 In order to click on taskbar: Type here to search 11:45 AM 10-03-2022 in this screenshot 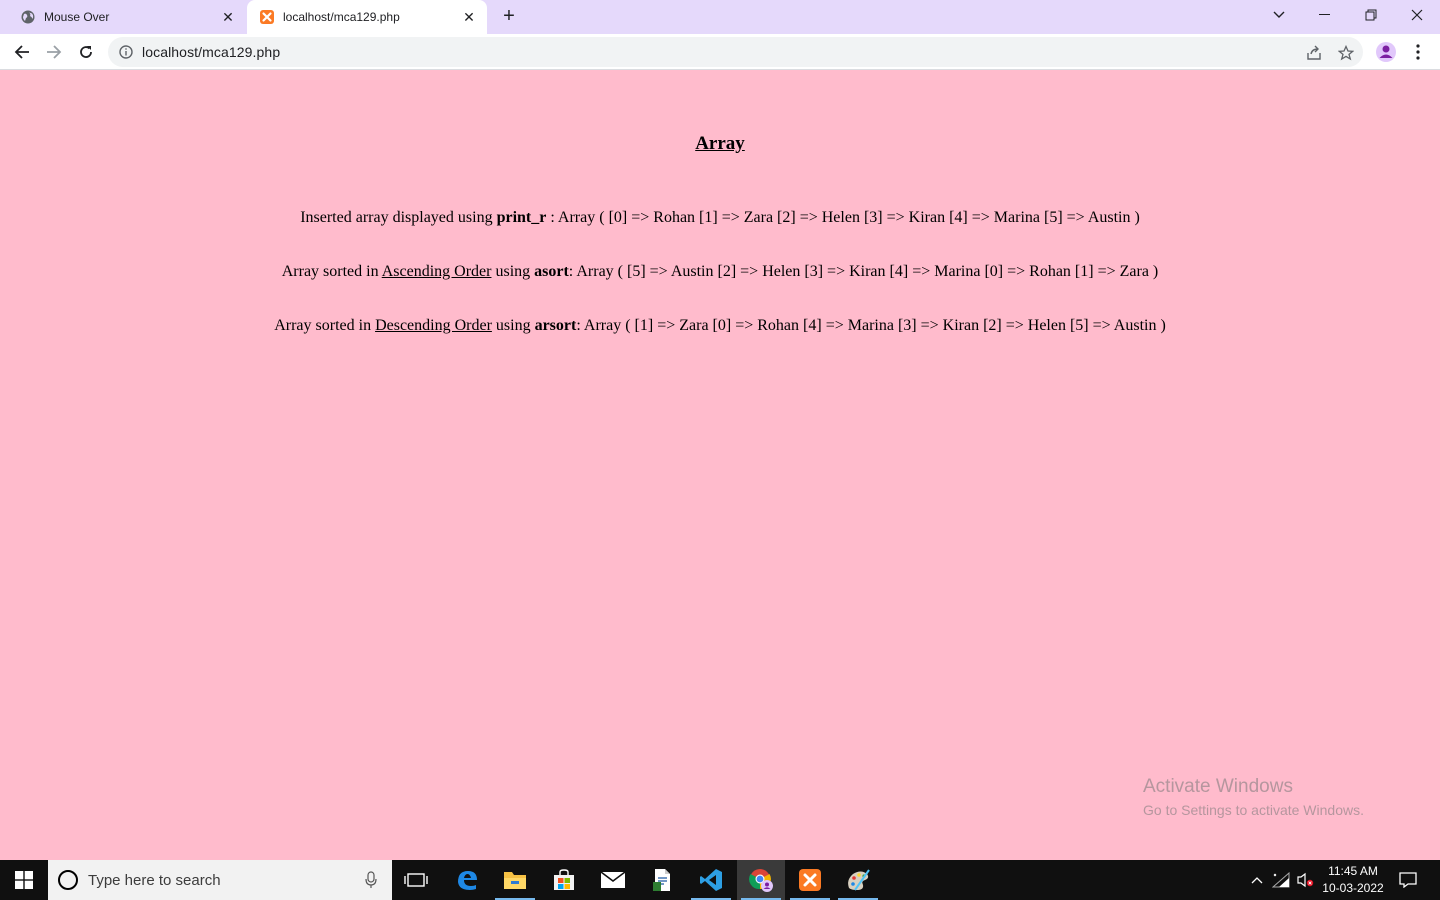, I will do `click(720, 880)`.